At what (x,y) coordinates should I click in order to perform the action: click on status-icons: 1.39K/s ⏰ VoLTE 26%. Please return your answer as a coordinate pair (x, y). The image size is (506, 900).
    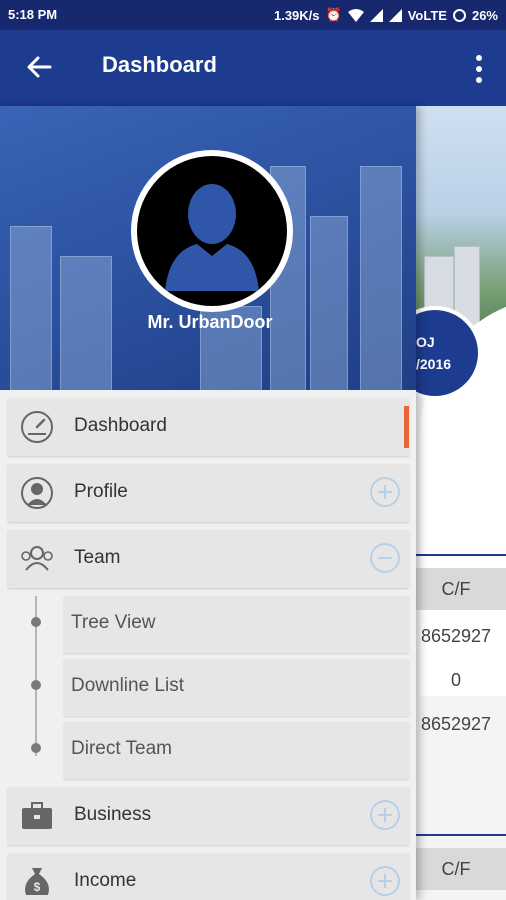
    Looking at the image, I should click on (386, 15).